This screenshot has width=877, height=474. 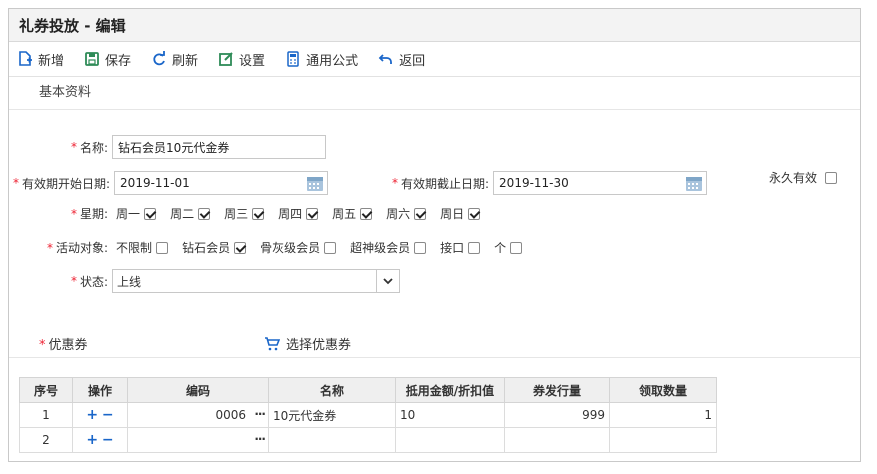 I want to click on select-coupon-button: 选择优惠券, so click(x=307, y=343).